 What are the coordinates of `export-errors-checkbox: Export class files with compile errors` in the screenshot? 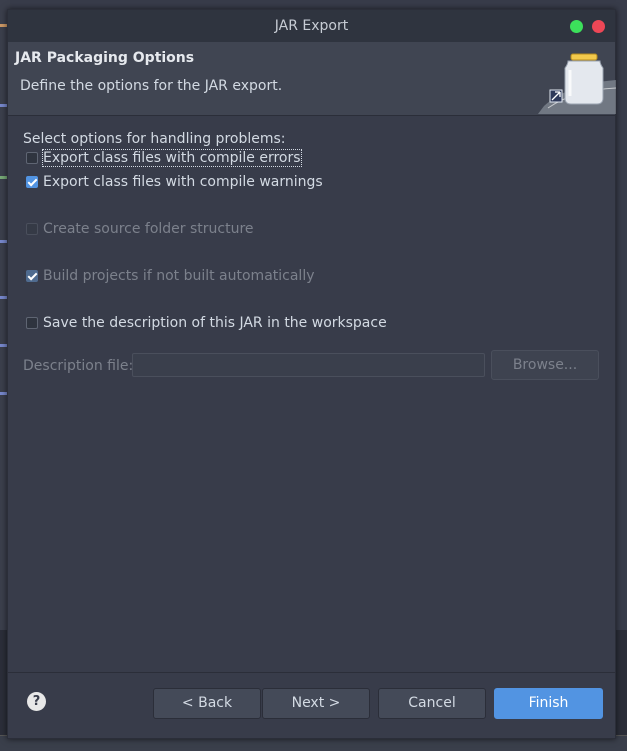 It's located at (164, 158).